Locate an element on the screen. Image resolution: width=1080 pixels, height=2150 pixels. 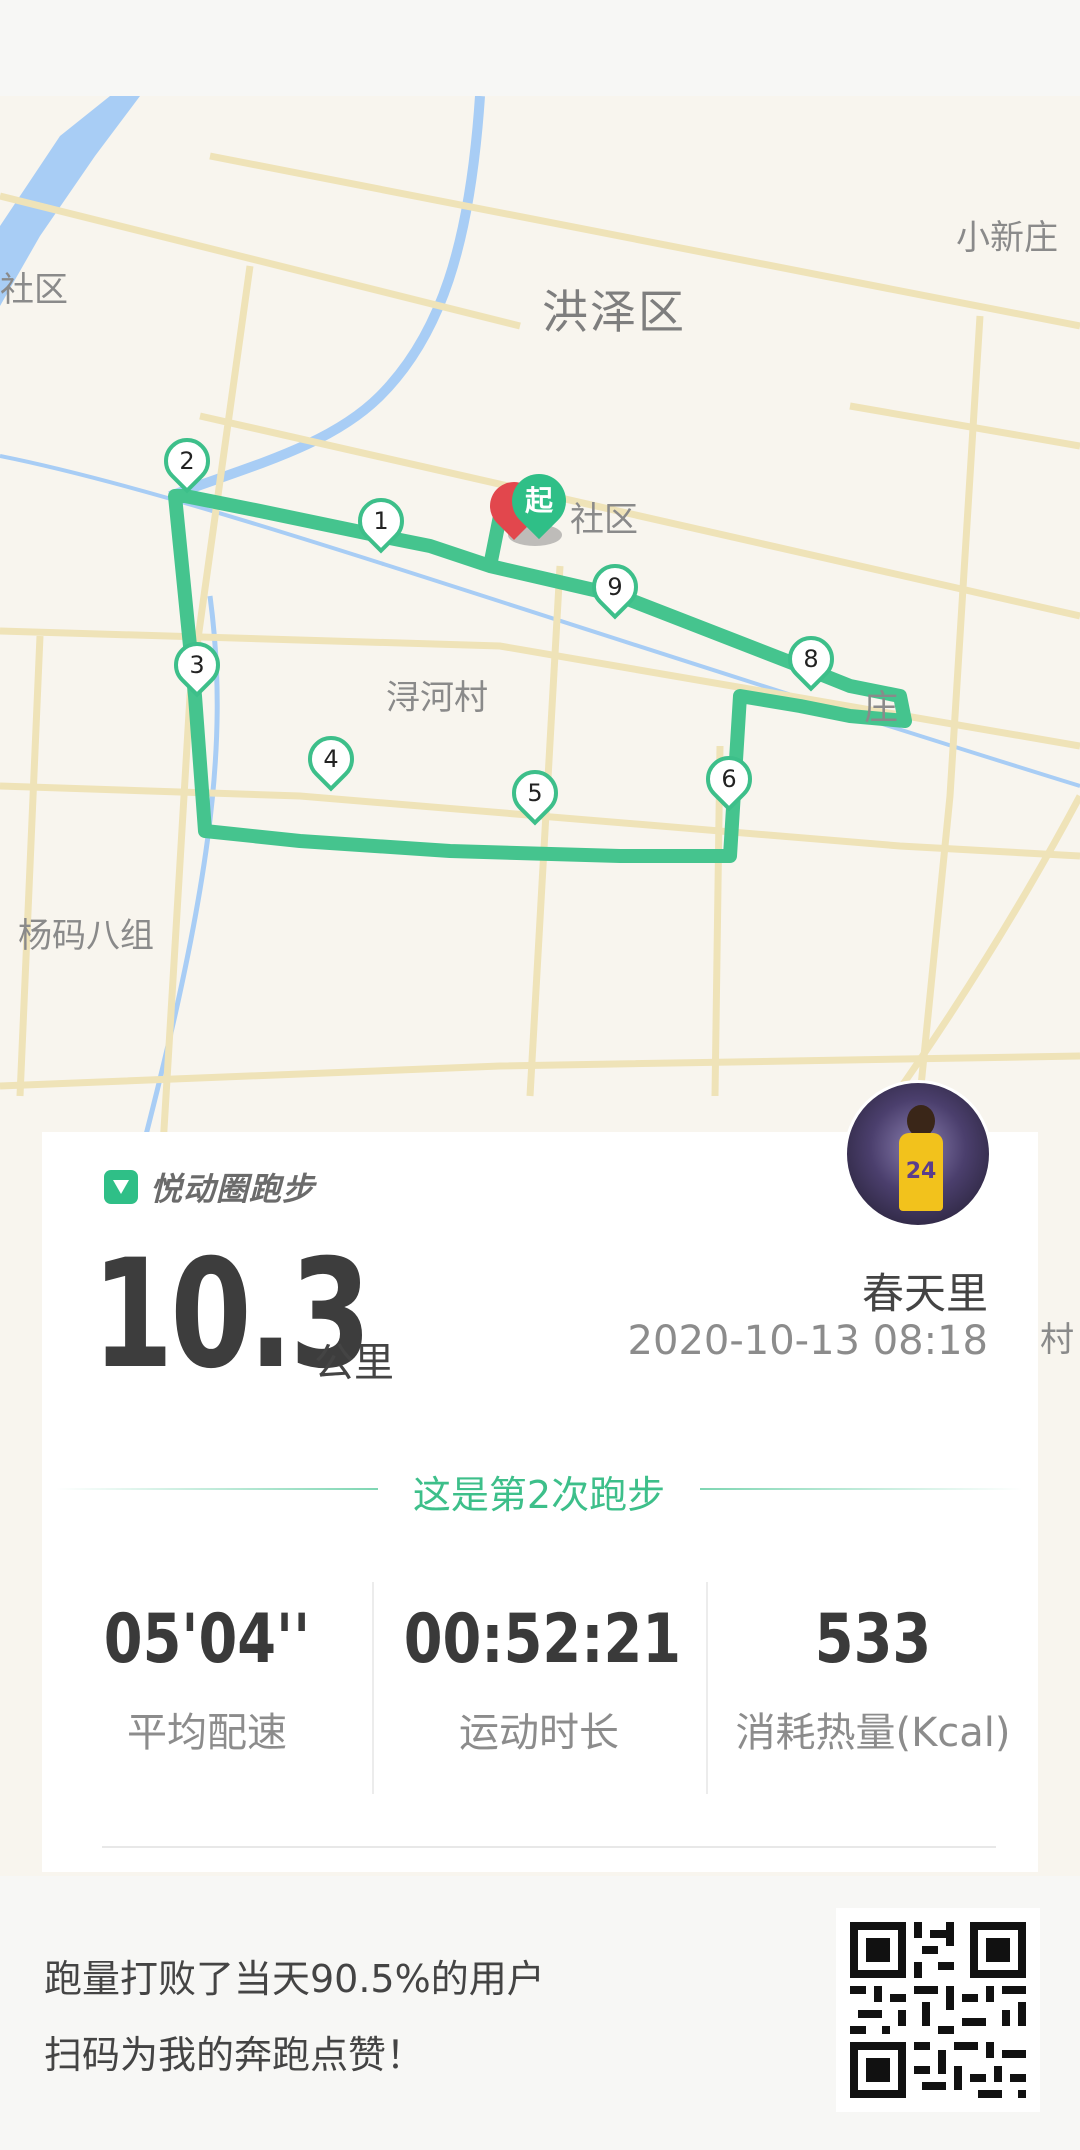
km-marker-5-label: 5 is located at coordinates (535, 793).